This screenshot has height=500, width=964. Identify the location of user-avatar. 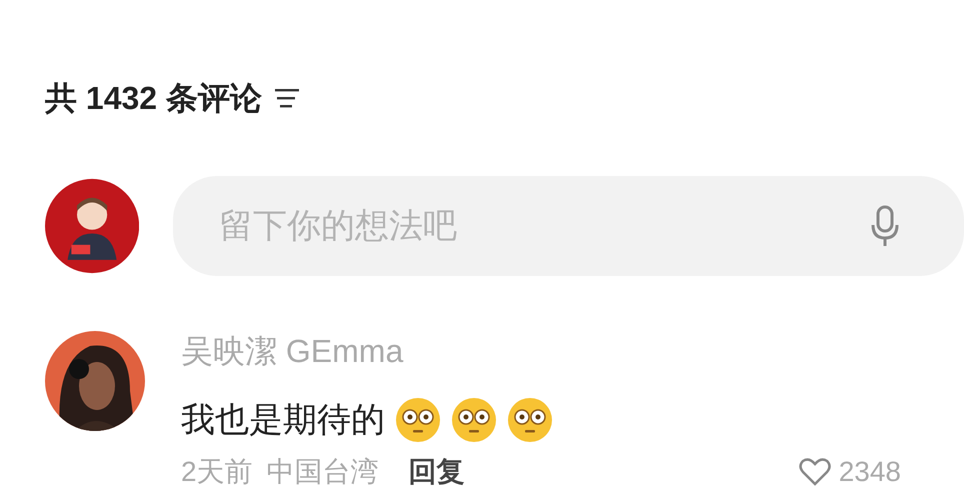
(92, 226).